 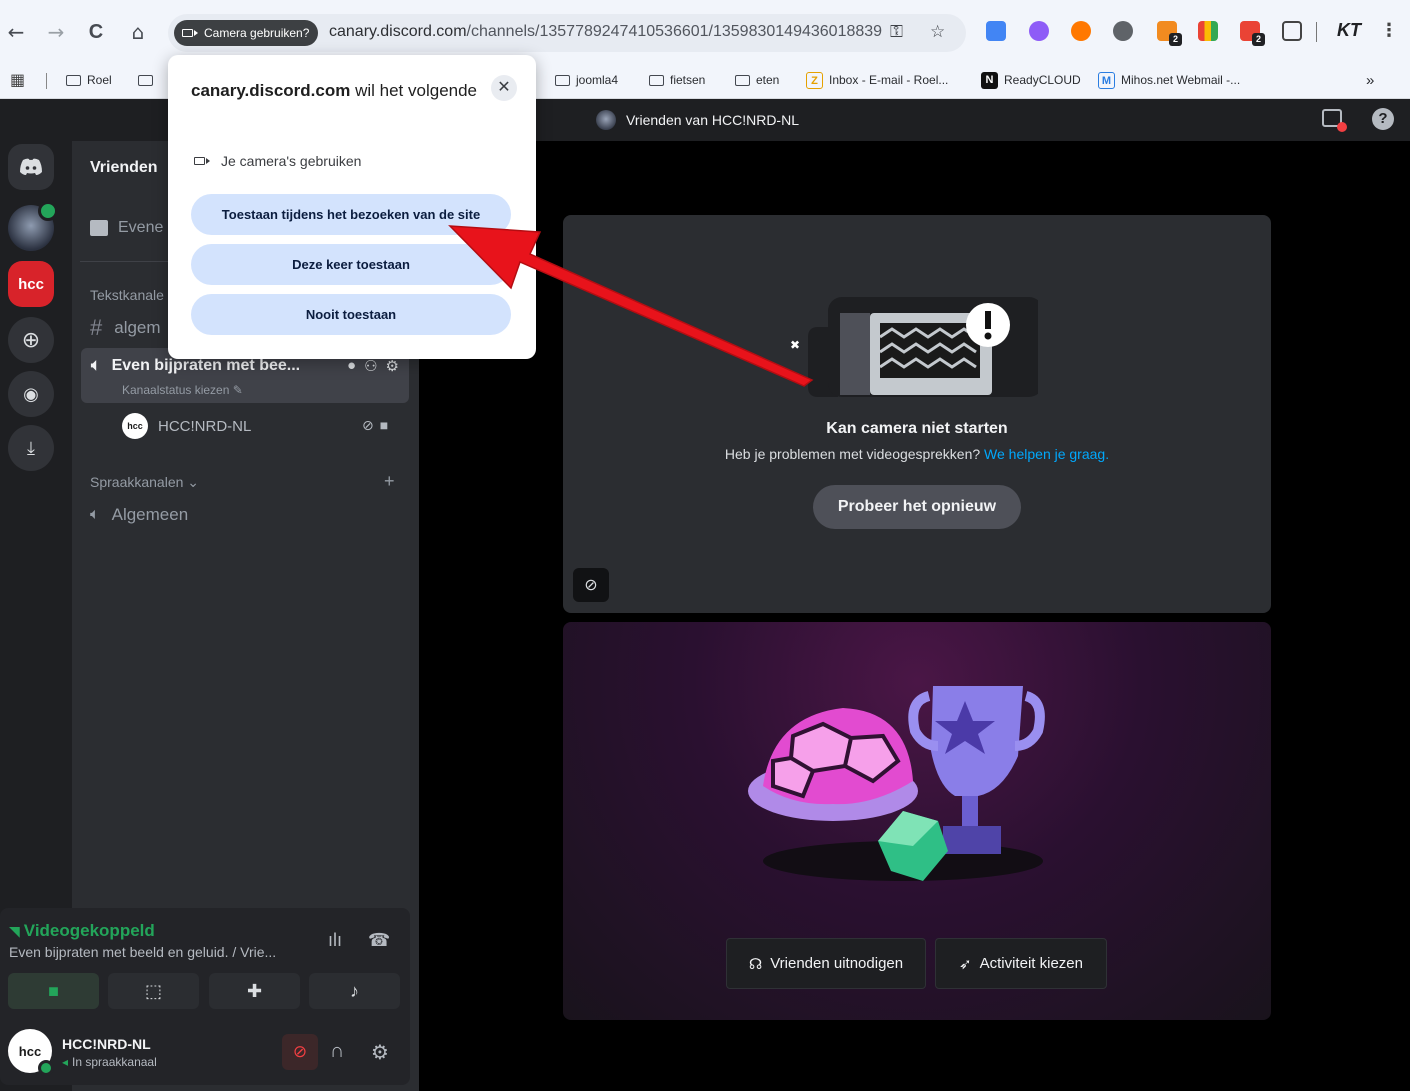 What do you see at coordinates (53, 991) in the screenshot?
I see `camera-toggle-button: ■` at bounding box center [53, 991].